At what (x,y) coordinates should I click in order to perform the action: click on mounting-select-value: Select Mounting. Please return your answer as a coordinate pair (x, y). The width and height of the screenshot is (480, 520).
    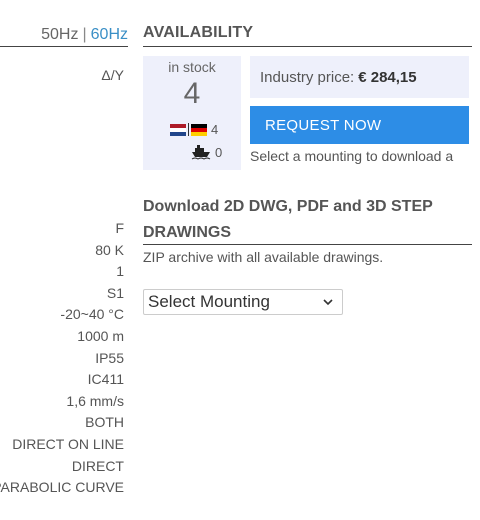
    Looking at the image, I should click on (209, 301).